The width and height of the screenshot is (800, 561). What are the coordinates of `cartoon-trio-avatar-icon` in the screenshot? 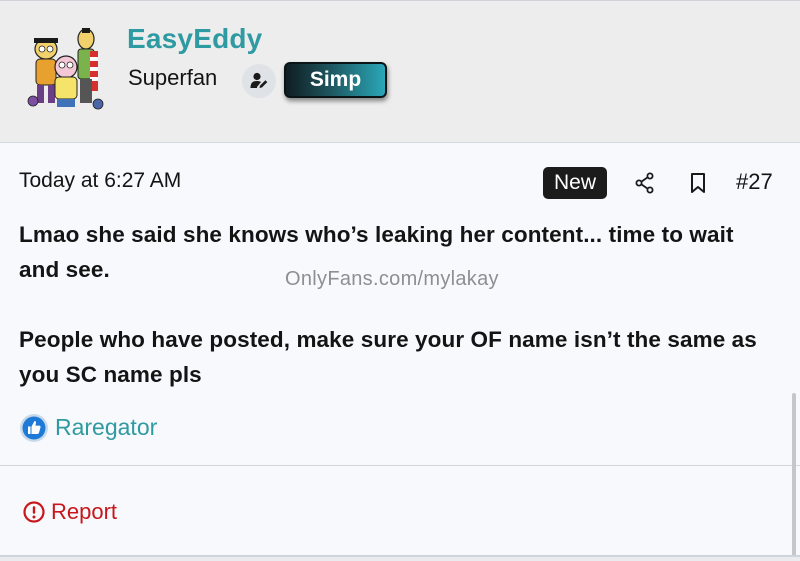 It's located at (65, 69).